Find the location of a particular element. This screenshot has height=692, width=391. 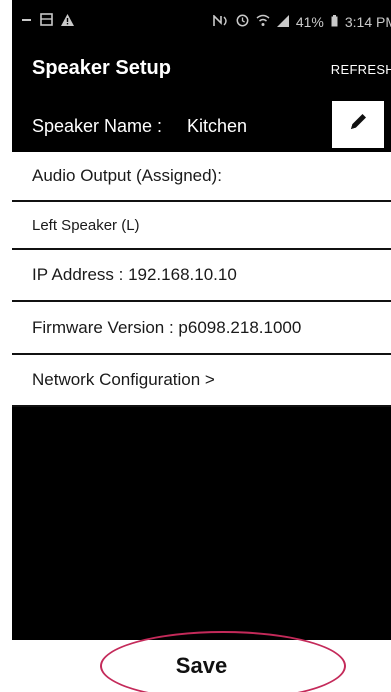

ip-address-row: IP Address : 192.168.10.10 is located at coordinates (201, 276).